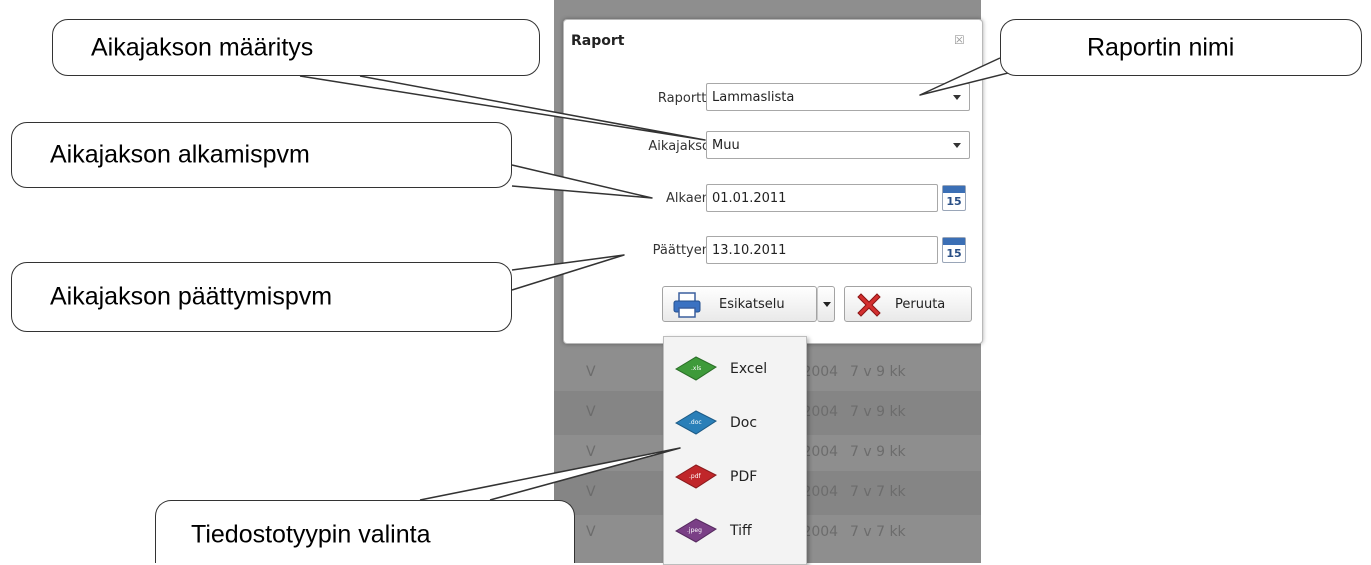 Image resolution: width=1371 pixels, height=565 pixels. What do you see at coordinates (365, 531) in the screenshot?
I see `callout-file-type: Tiedostotyypin valinta` at bounding box center [365, 531].